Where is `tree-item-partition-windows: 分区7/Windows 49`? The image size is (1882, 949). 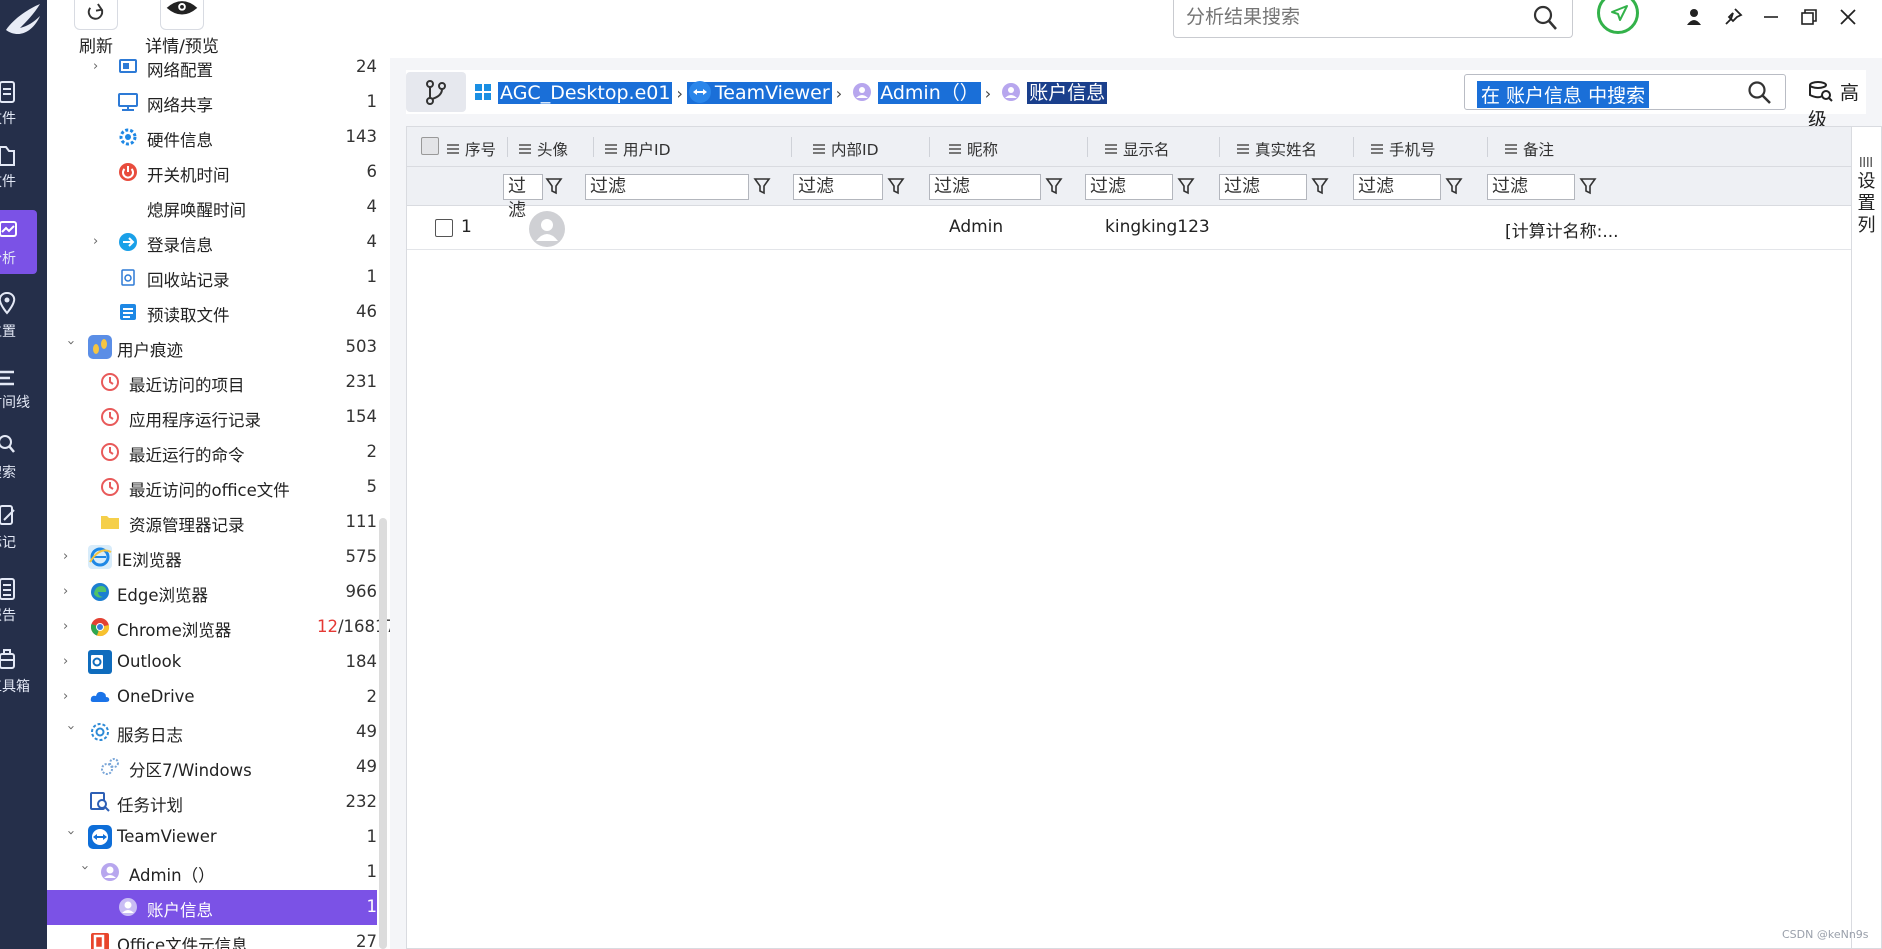
tree-item-partition-windows: 分区7/Windows 49 is located at coordinates (212, 767).